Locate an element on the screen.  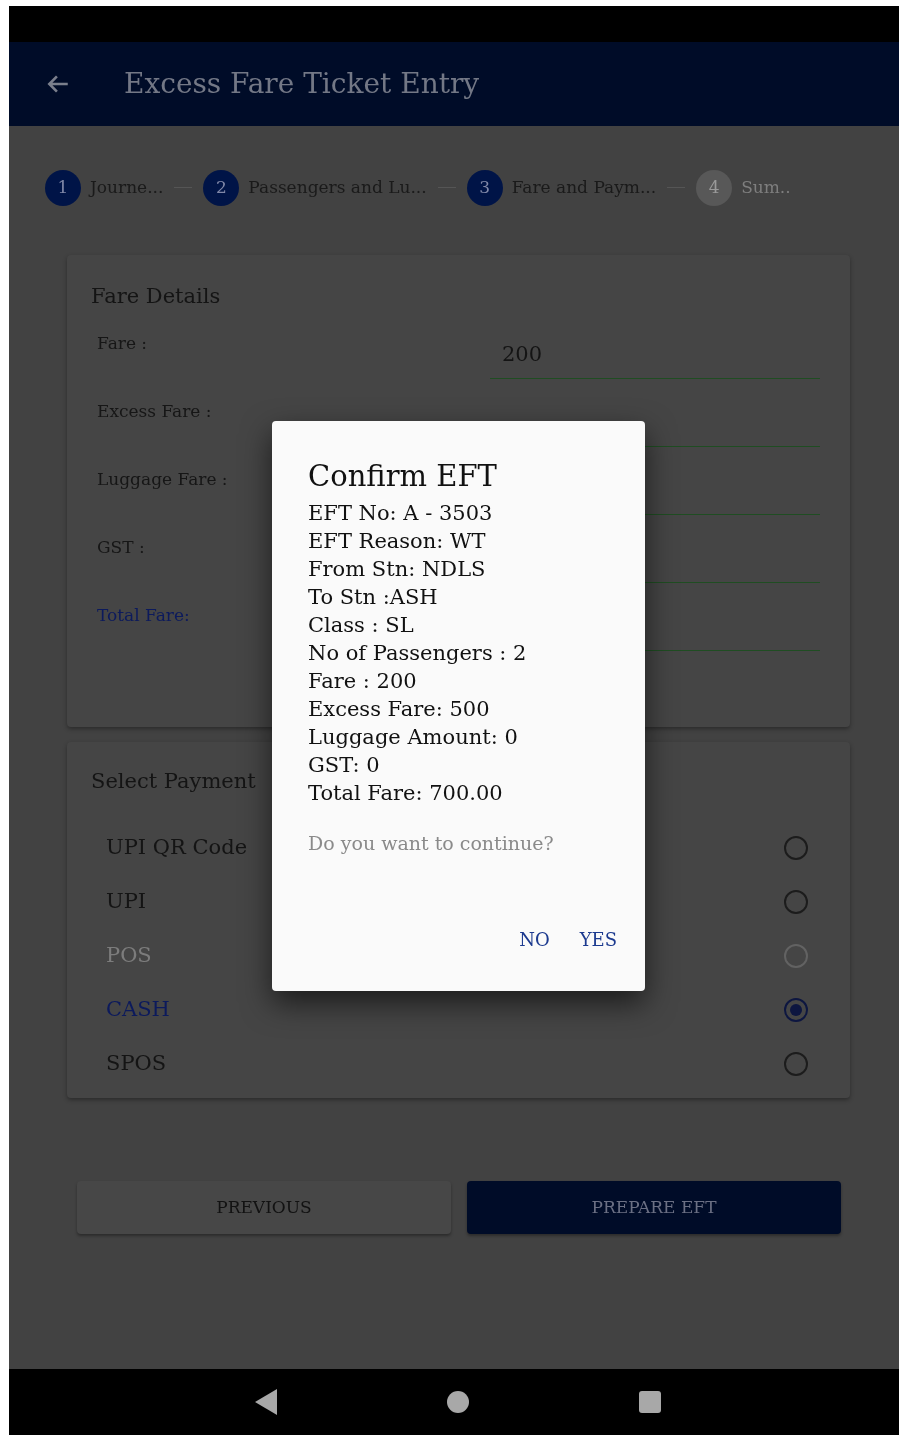
field-label: Total Fare: is located at coordinates (143, 615).